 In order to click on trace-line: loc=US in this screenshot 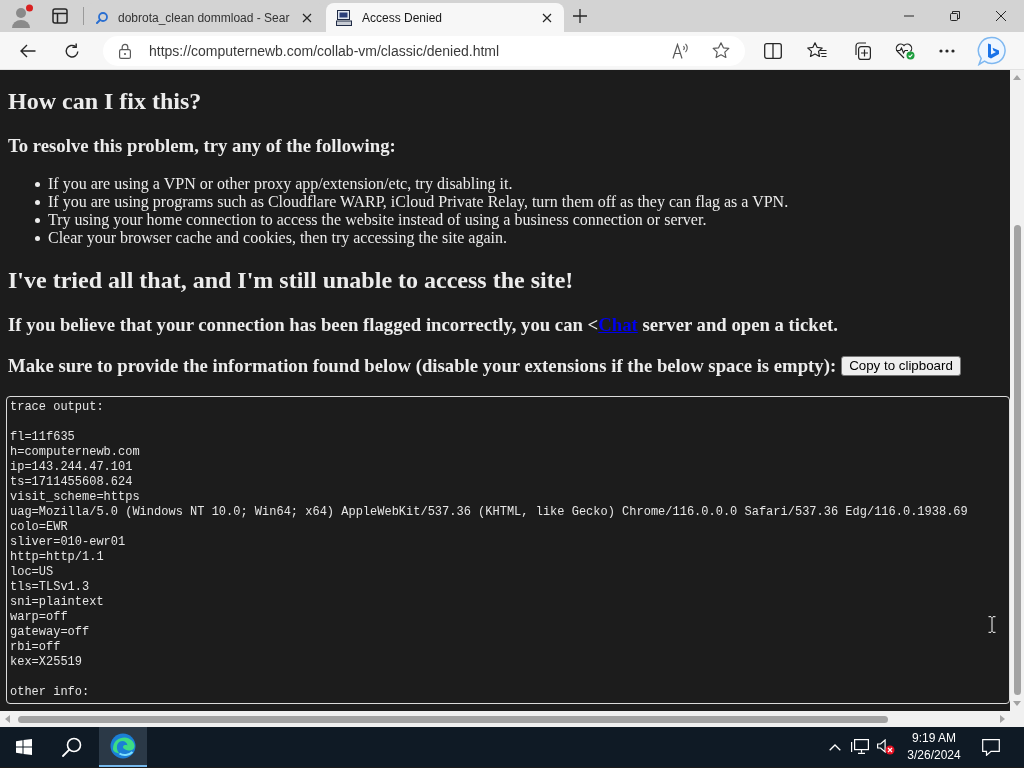, I will do `click(32, 572)`.